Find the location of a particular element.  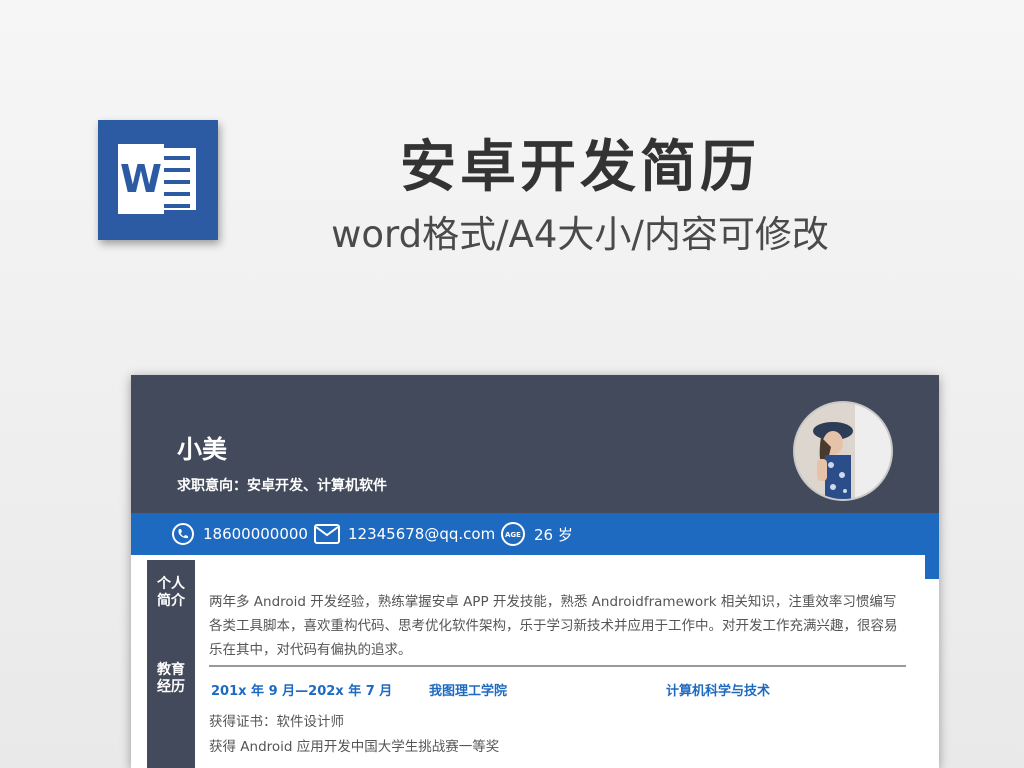

contact-age: AGE 26 岁 is located at coordinates (536, 534).